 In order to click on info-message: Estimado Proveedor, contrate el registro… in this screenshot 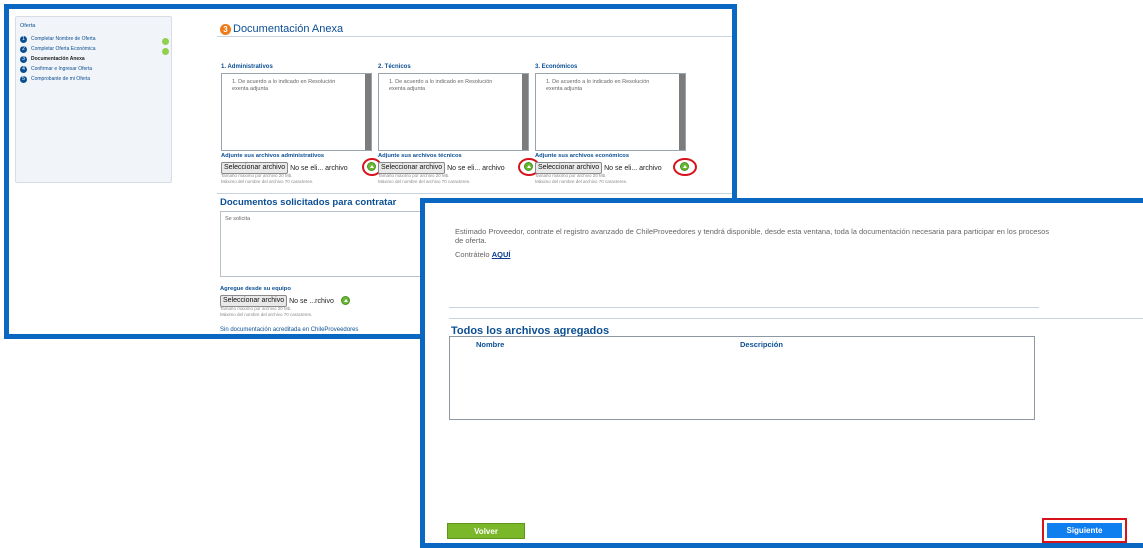, I will do `click(752, 236)`.